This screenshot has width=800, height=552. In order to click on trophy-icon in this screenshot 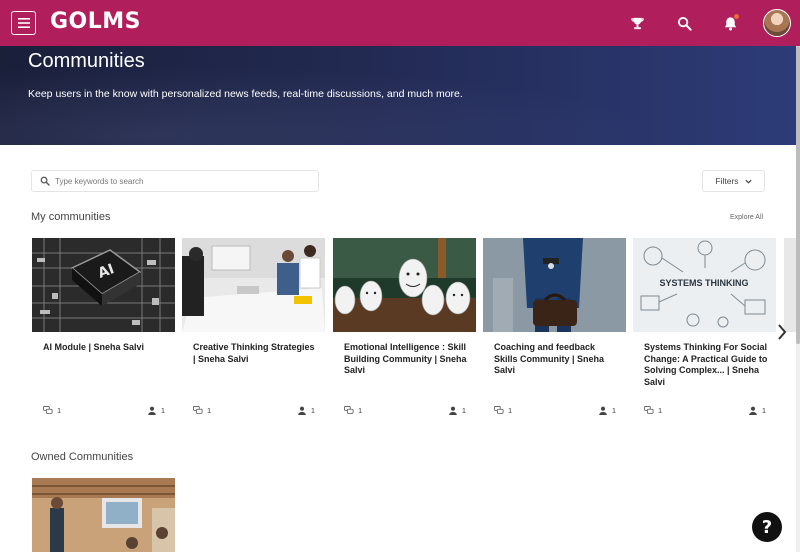, I will do `click(637, 23)`.